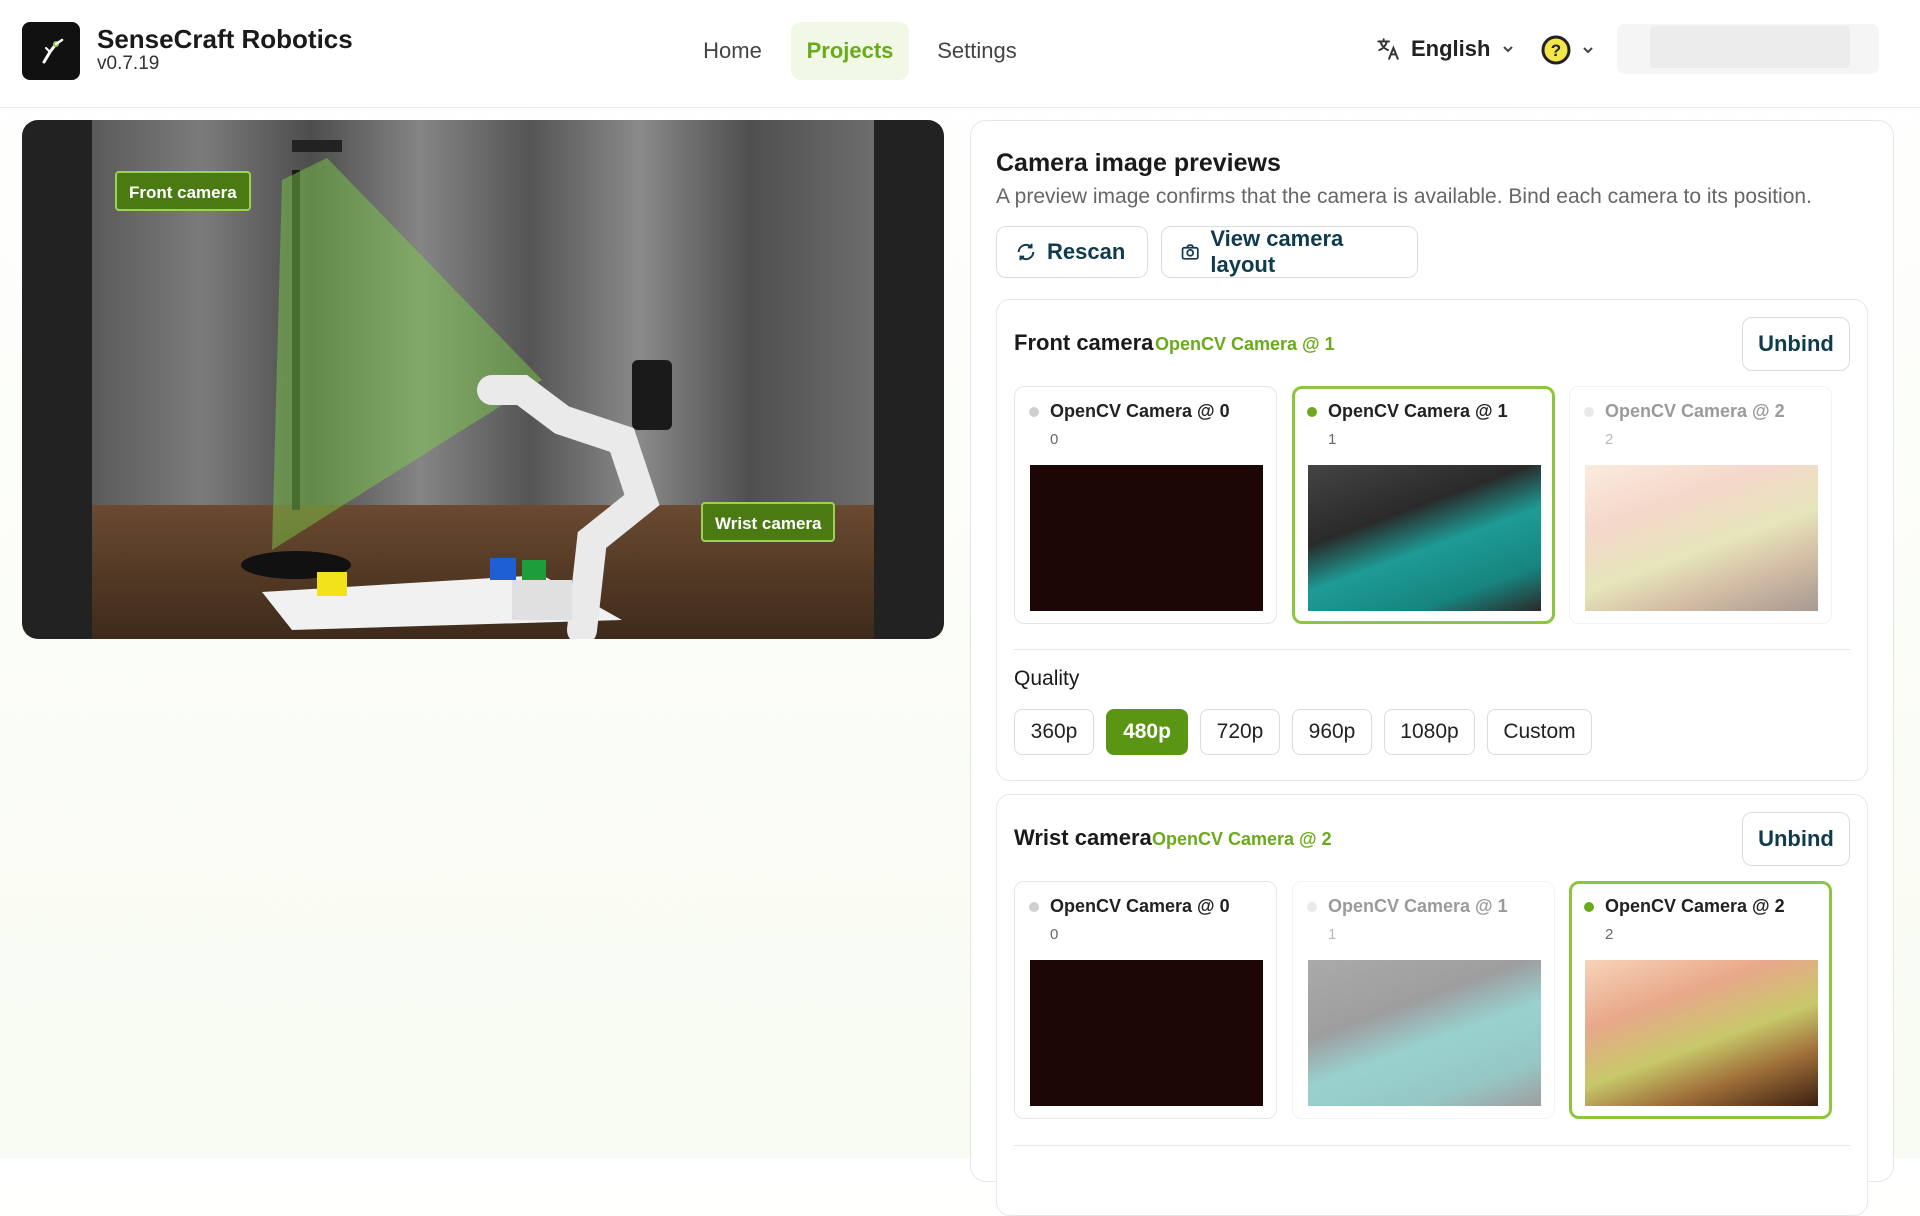 The height and width of the screenshot is (1216, 1920). I want to click on translate-icon, so click(1388, 49).